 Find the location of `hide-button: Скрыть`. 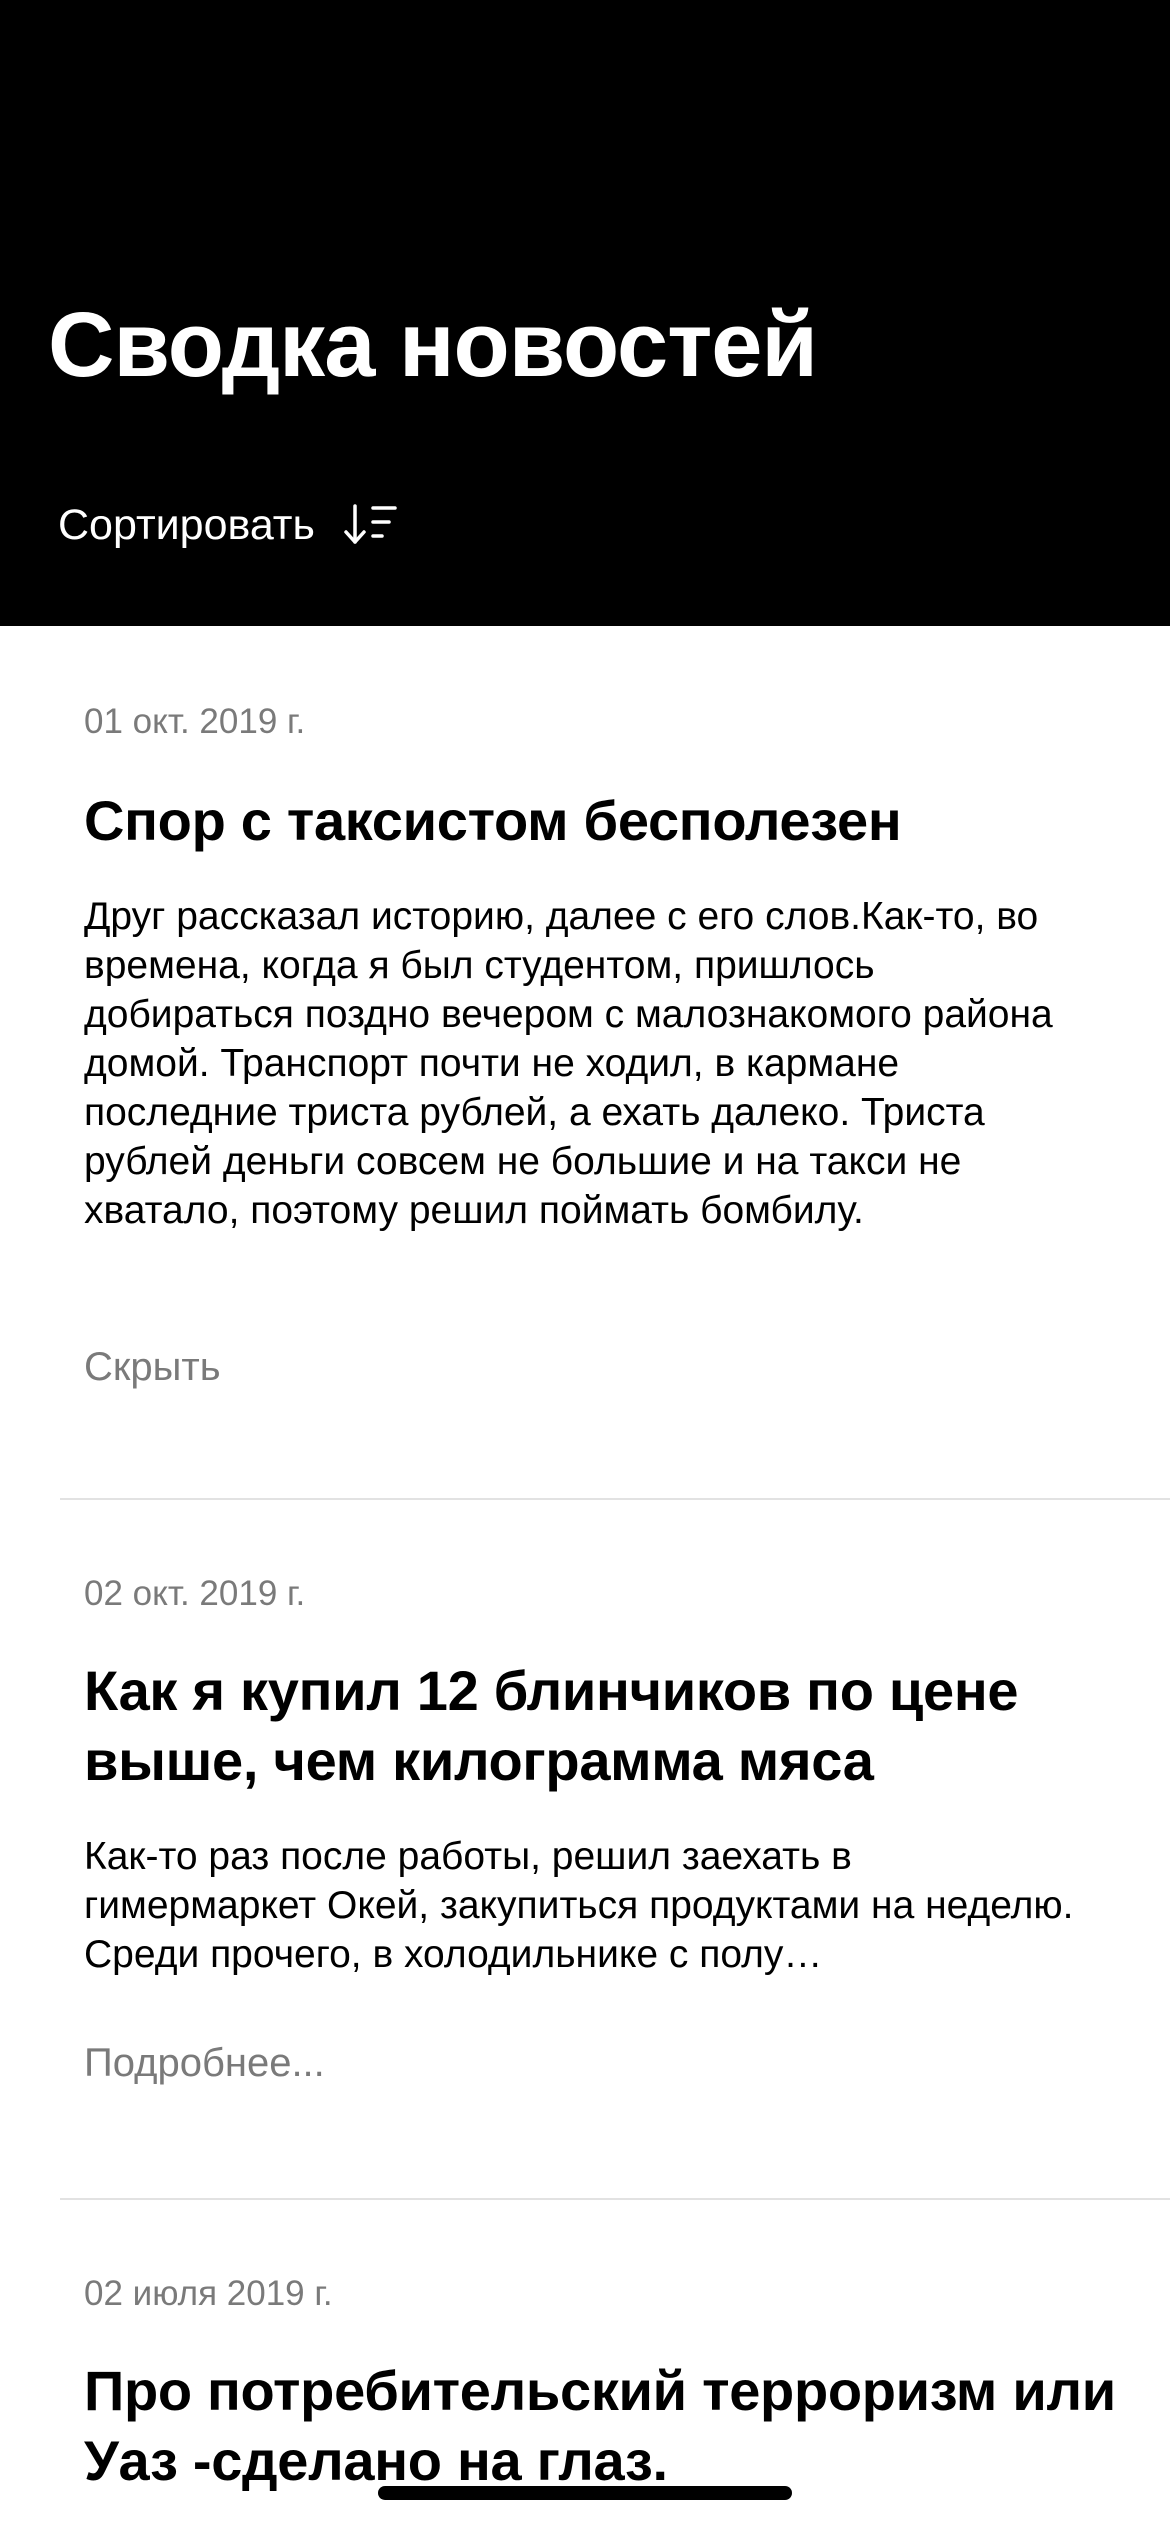

hide-button: Скрыть is located at coordinates (152, 1367).